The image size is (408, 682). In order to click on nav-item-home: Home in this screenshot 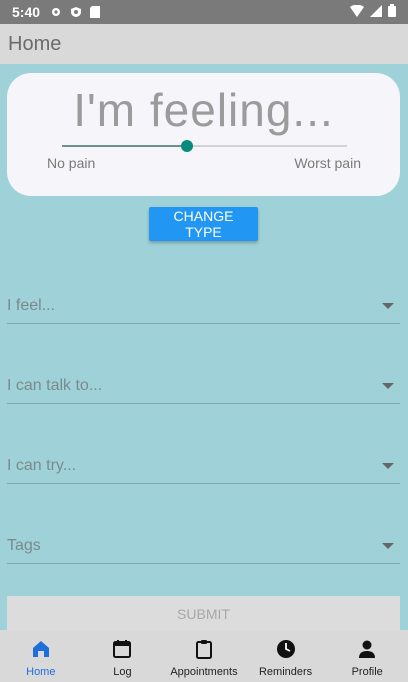, I will do `click(41, 656)`.